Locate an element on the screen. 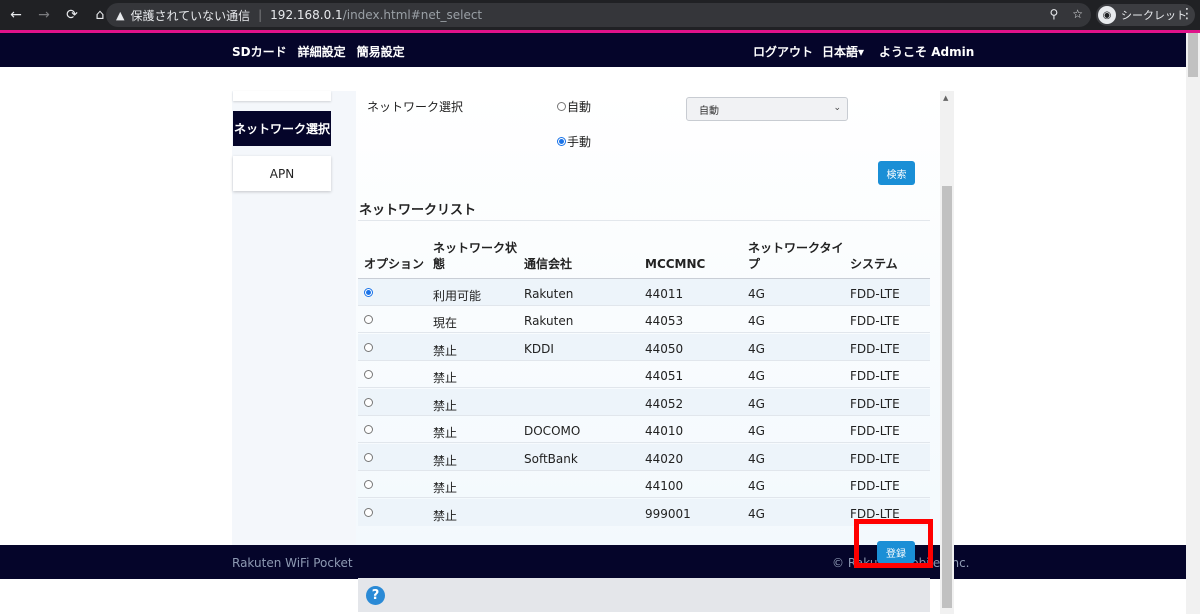 The image size is (1200, 614). url-host: 192.168.0.1 is located at coordinates (306, 15).